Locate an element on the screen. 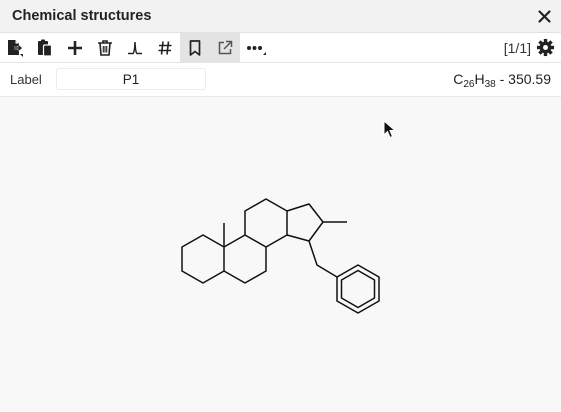 This screenshot has width=561, height=412. mouse-cursor-icon is located at coordinates (390, 129).